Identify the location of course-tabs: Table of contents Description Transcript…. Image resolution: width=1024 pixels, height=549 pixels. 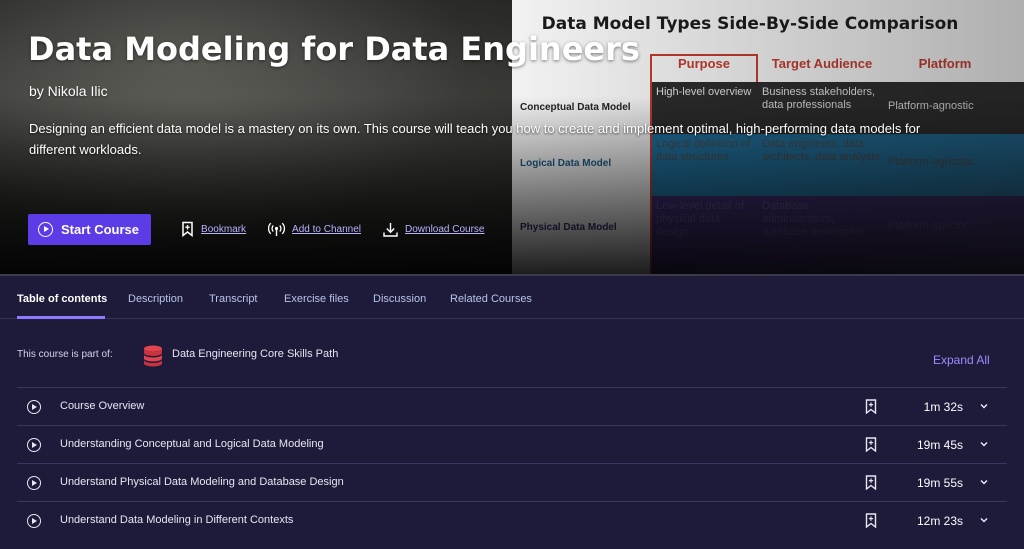
(512, 296).